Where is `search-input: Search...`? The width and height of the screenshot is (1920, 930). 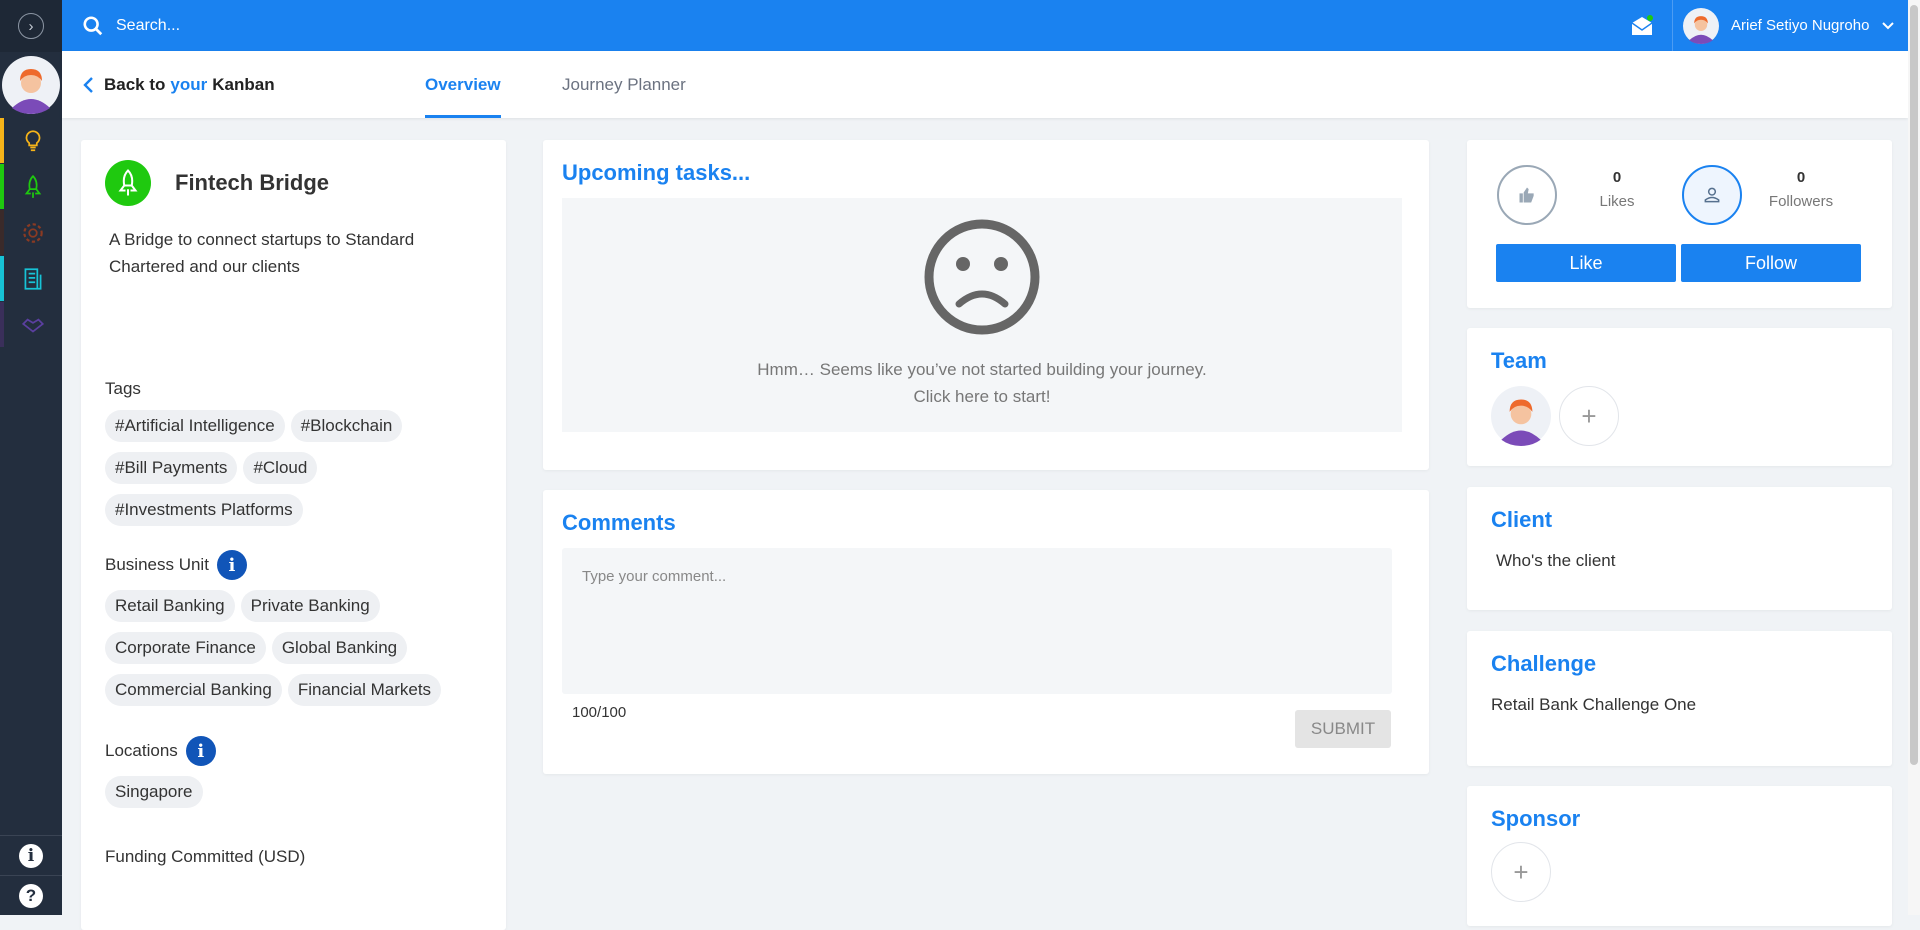 search-input: Search... is located at coordinates (148, 26).